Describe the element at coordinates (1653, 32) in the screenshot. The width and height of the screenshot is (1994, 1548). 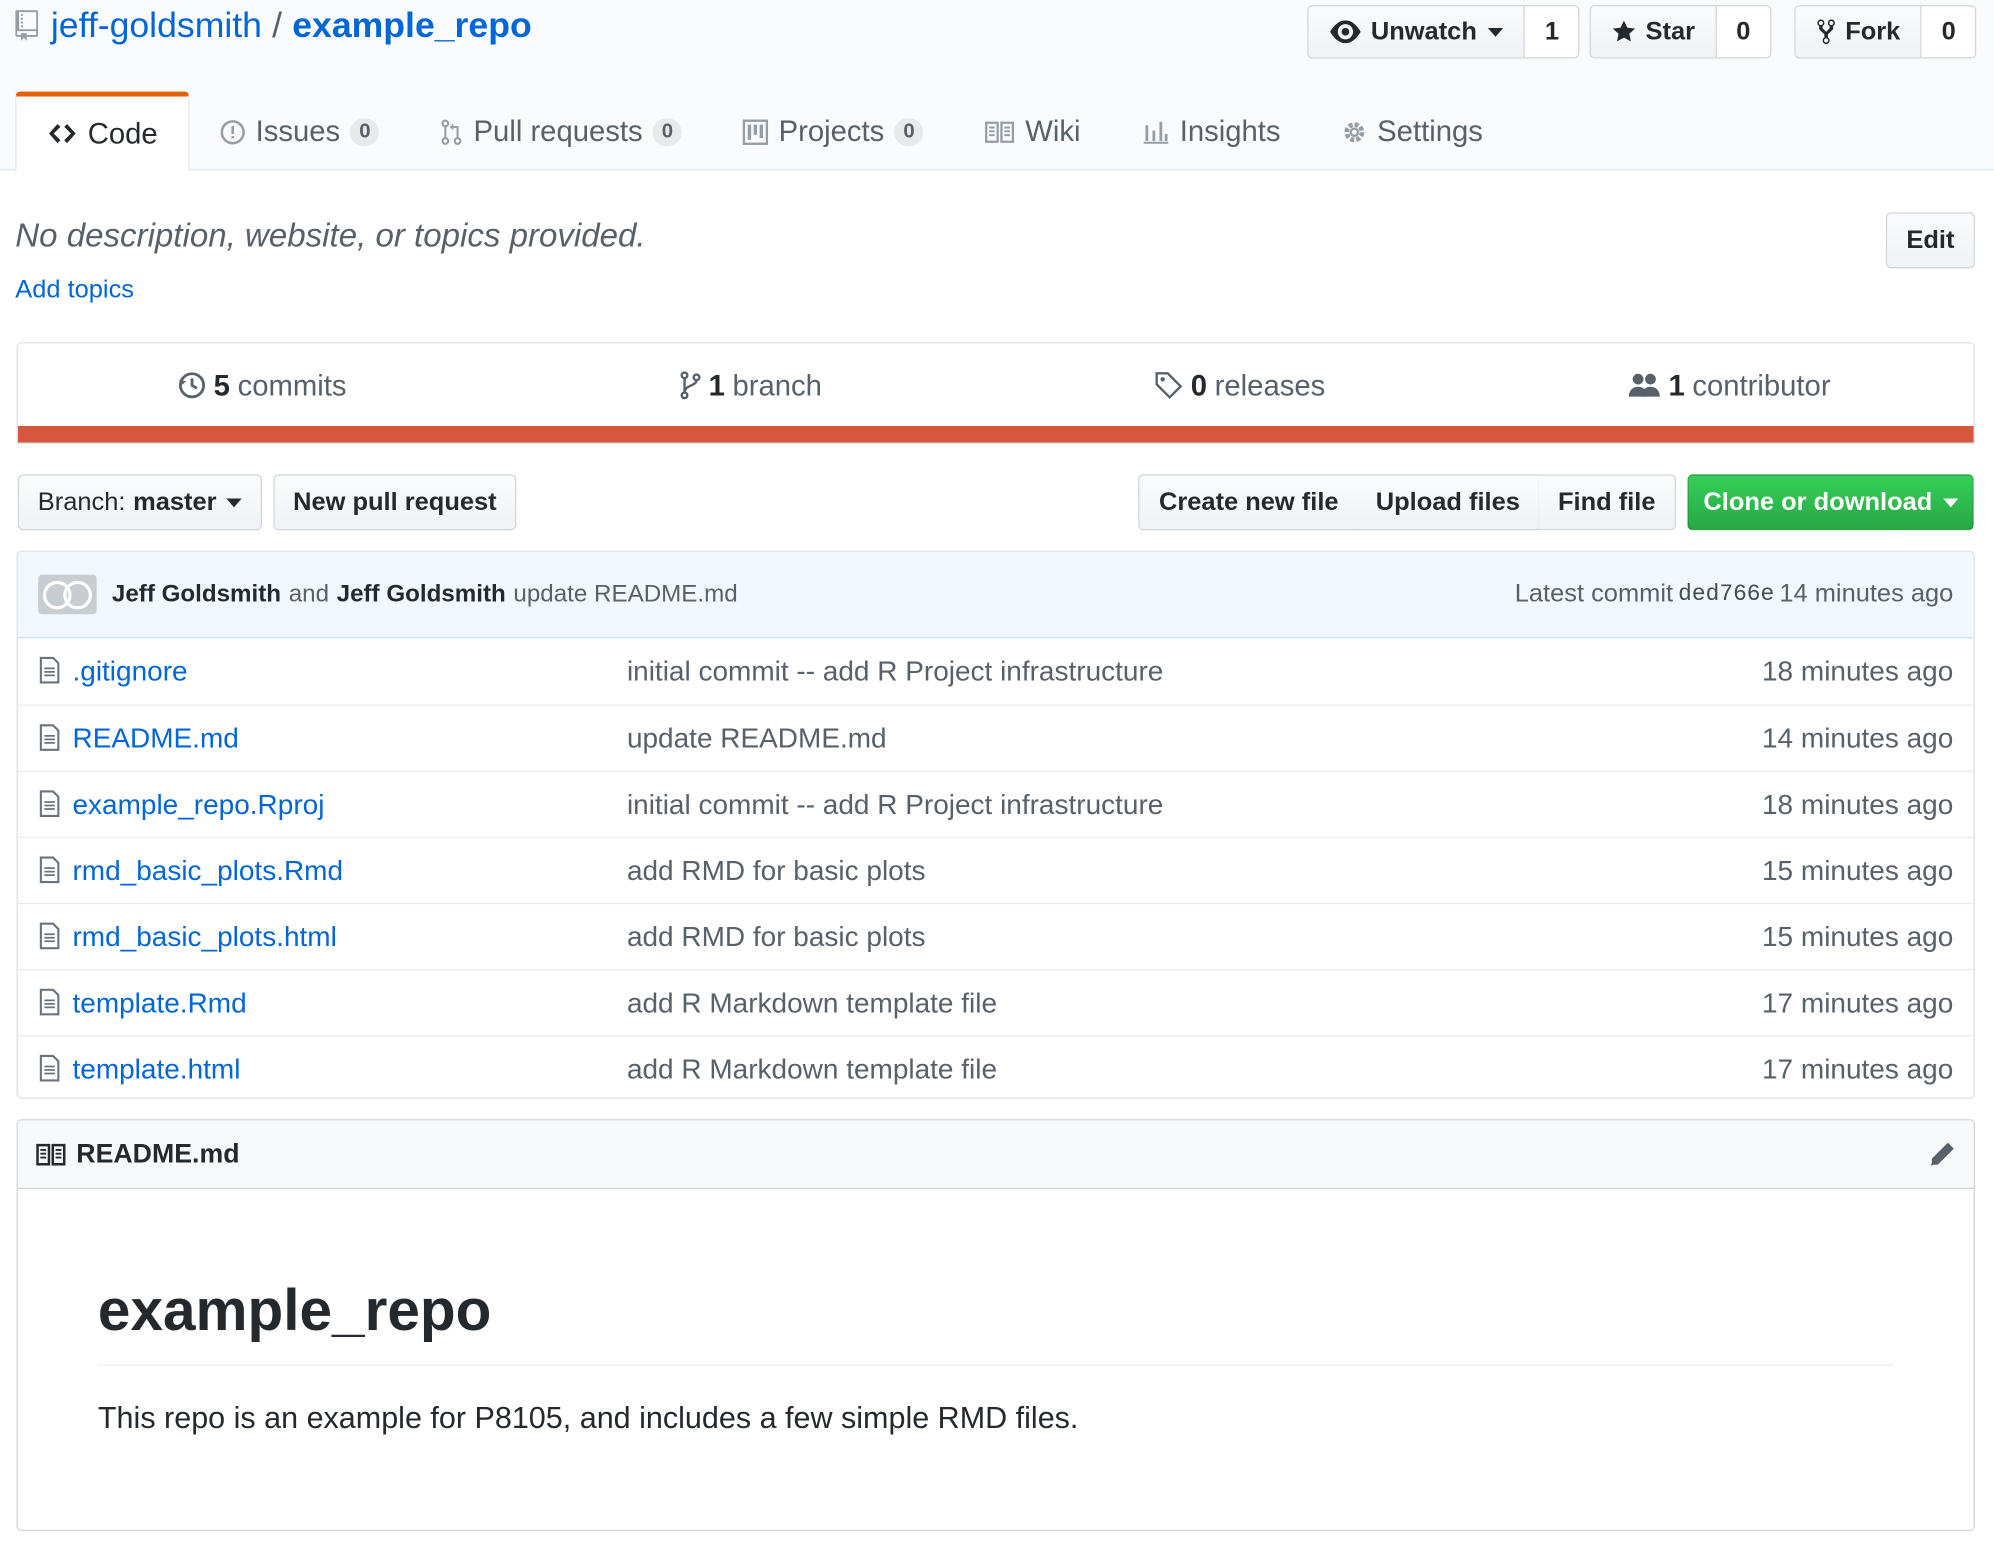
I see `star-button: Star` at that location.